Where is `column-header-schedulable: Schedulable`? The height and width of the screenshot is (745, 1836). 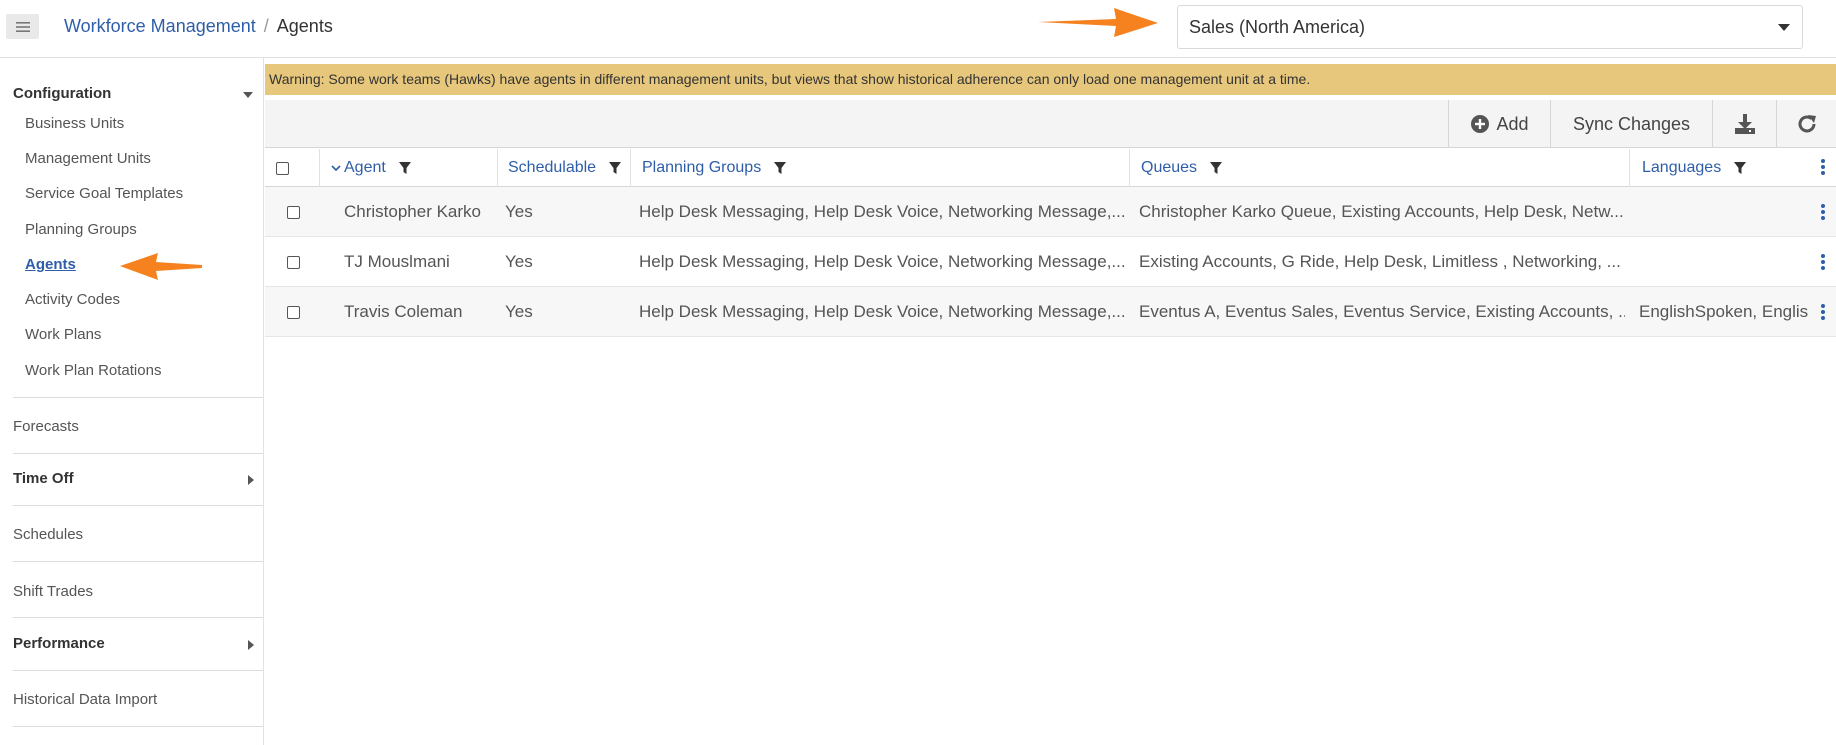 column-header-schedulable: Schedulable is located at coordinates (565, 168).